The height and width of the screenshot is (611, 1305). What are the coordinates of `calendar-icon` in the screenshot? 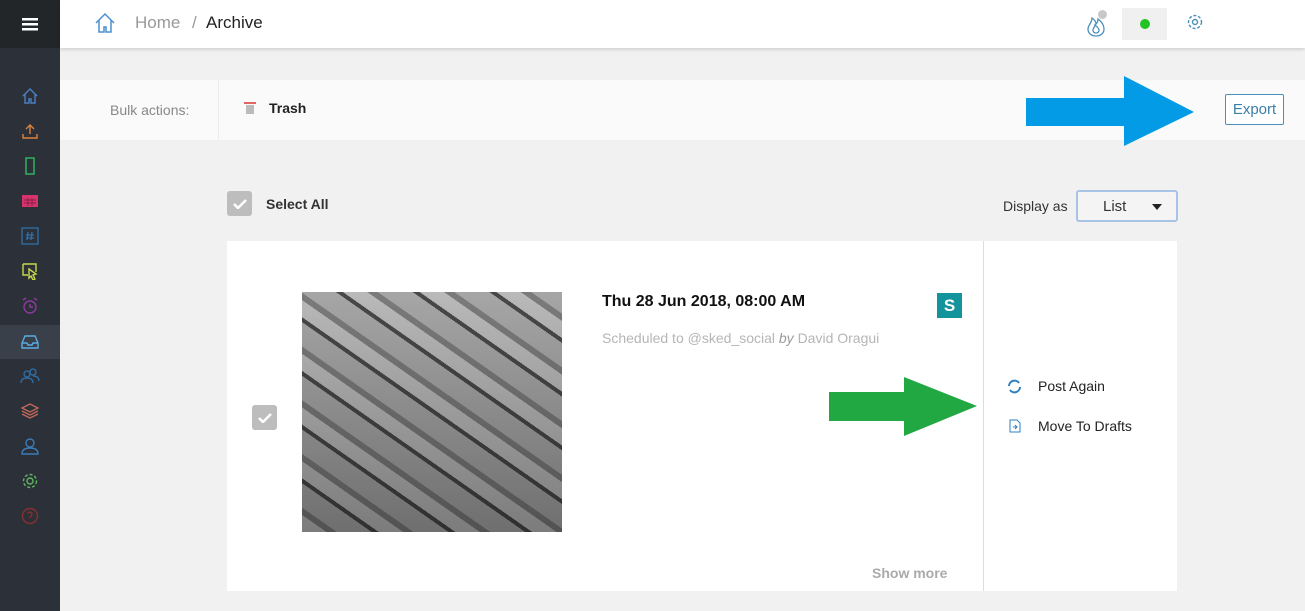 It's located at (30, 201).